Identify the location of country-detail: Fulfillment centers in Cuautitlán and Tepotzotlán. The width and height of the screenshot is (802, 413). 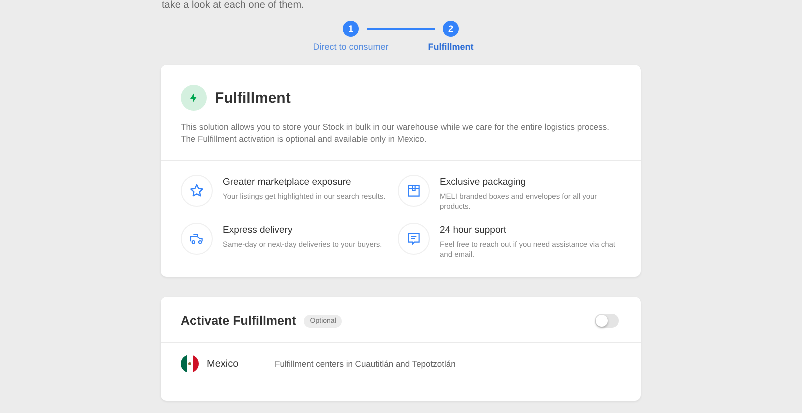
(365, 364).